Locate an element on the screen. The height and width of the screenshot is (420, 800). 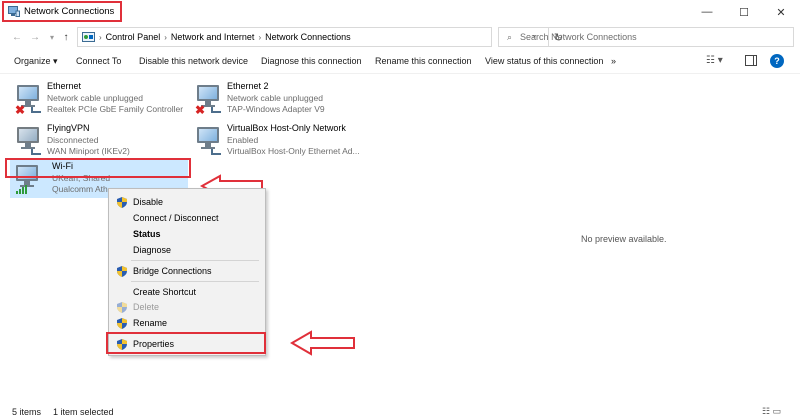
change-view-icon: ☷ ▾ is located at coordinates (714, 60).